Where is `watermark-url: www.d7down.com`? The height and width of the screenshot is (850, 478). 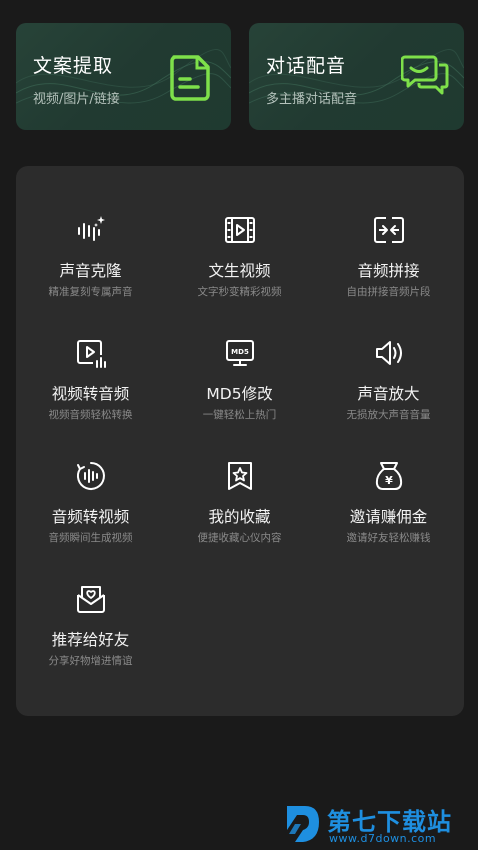 watermark-url: www.d7down.com is located at coordinates (383, 838).